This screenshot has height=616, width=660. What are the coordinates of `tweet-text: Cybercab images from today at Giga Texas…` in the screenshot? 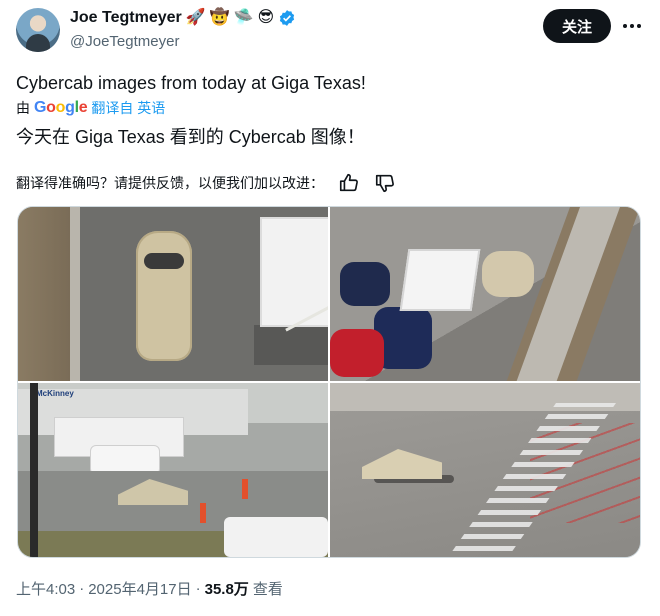 It's located at (191, 83).